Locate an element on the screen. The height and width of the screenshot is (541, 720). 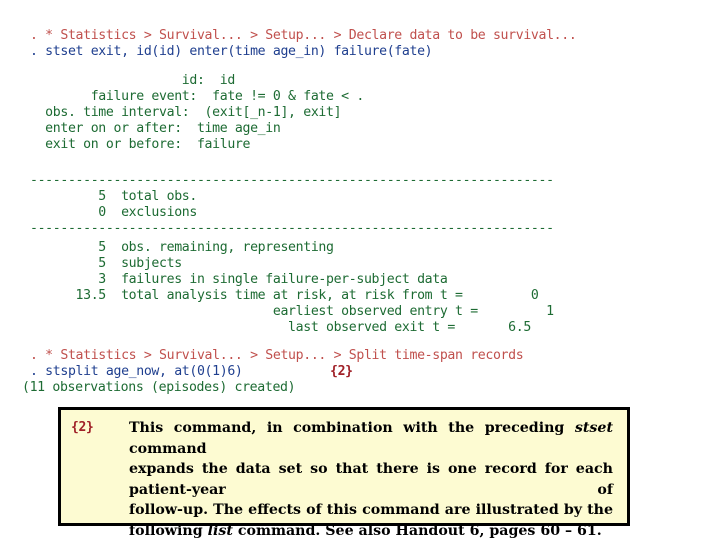
console-line: . stsplit age_now, at(0(1)6) is located at coordinates (136, 372).